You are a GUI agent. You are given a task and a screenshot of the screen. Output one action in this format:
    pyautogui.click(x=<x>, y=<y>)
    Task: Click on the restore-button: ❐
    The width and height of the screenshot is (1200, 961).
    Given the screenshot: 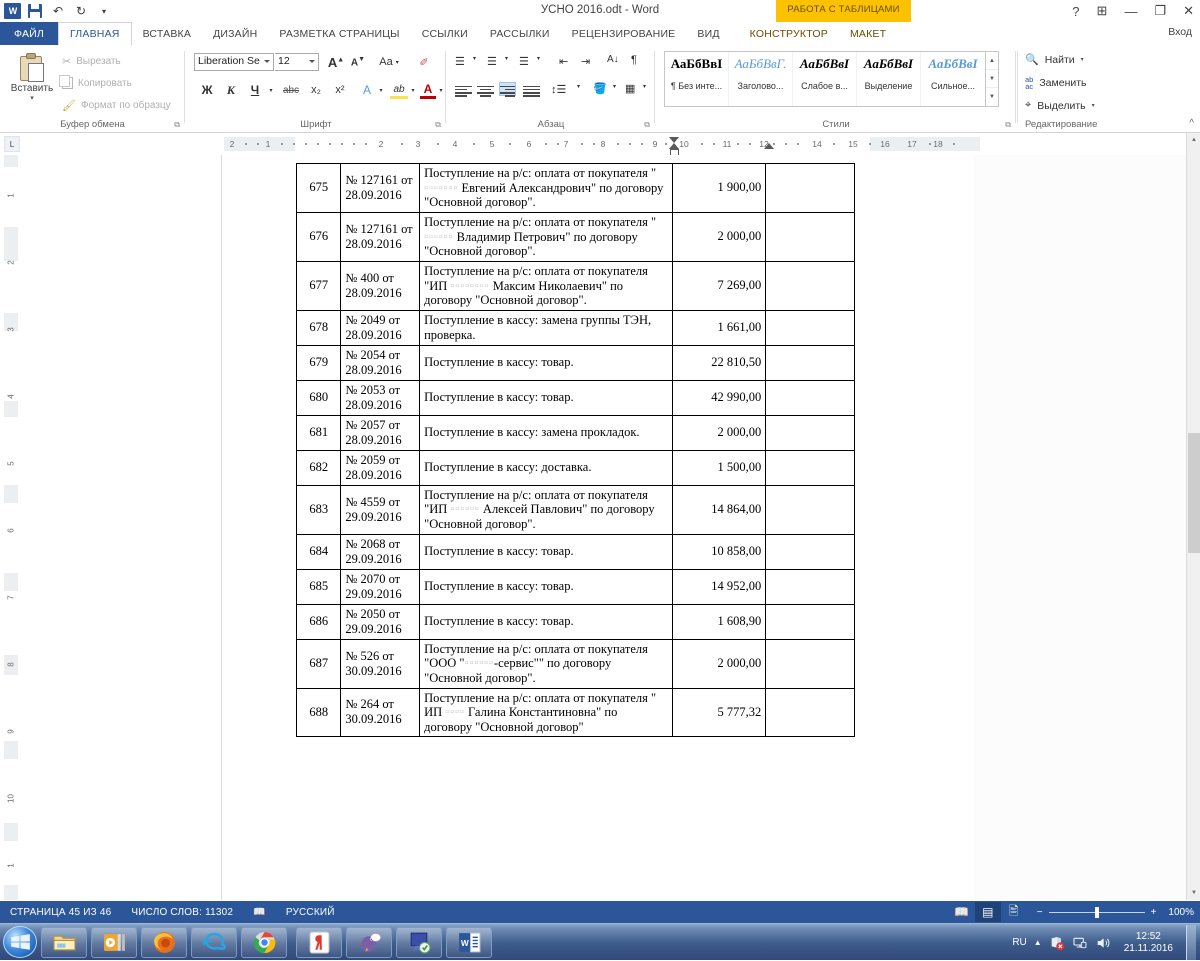 What is the action you would take?
    pyautogui.click(x=1160, y=11)
    